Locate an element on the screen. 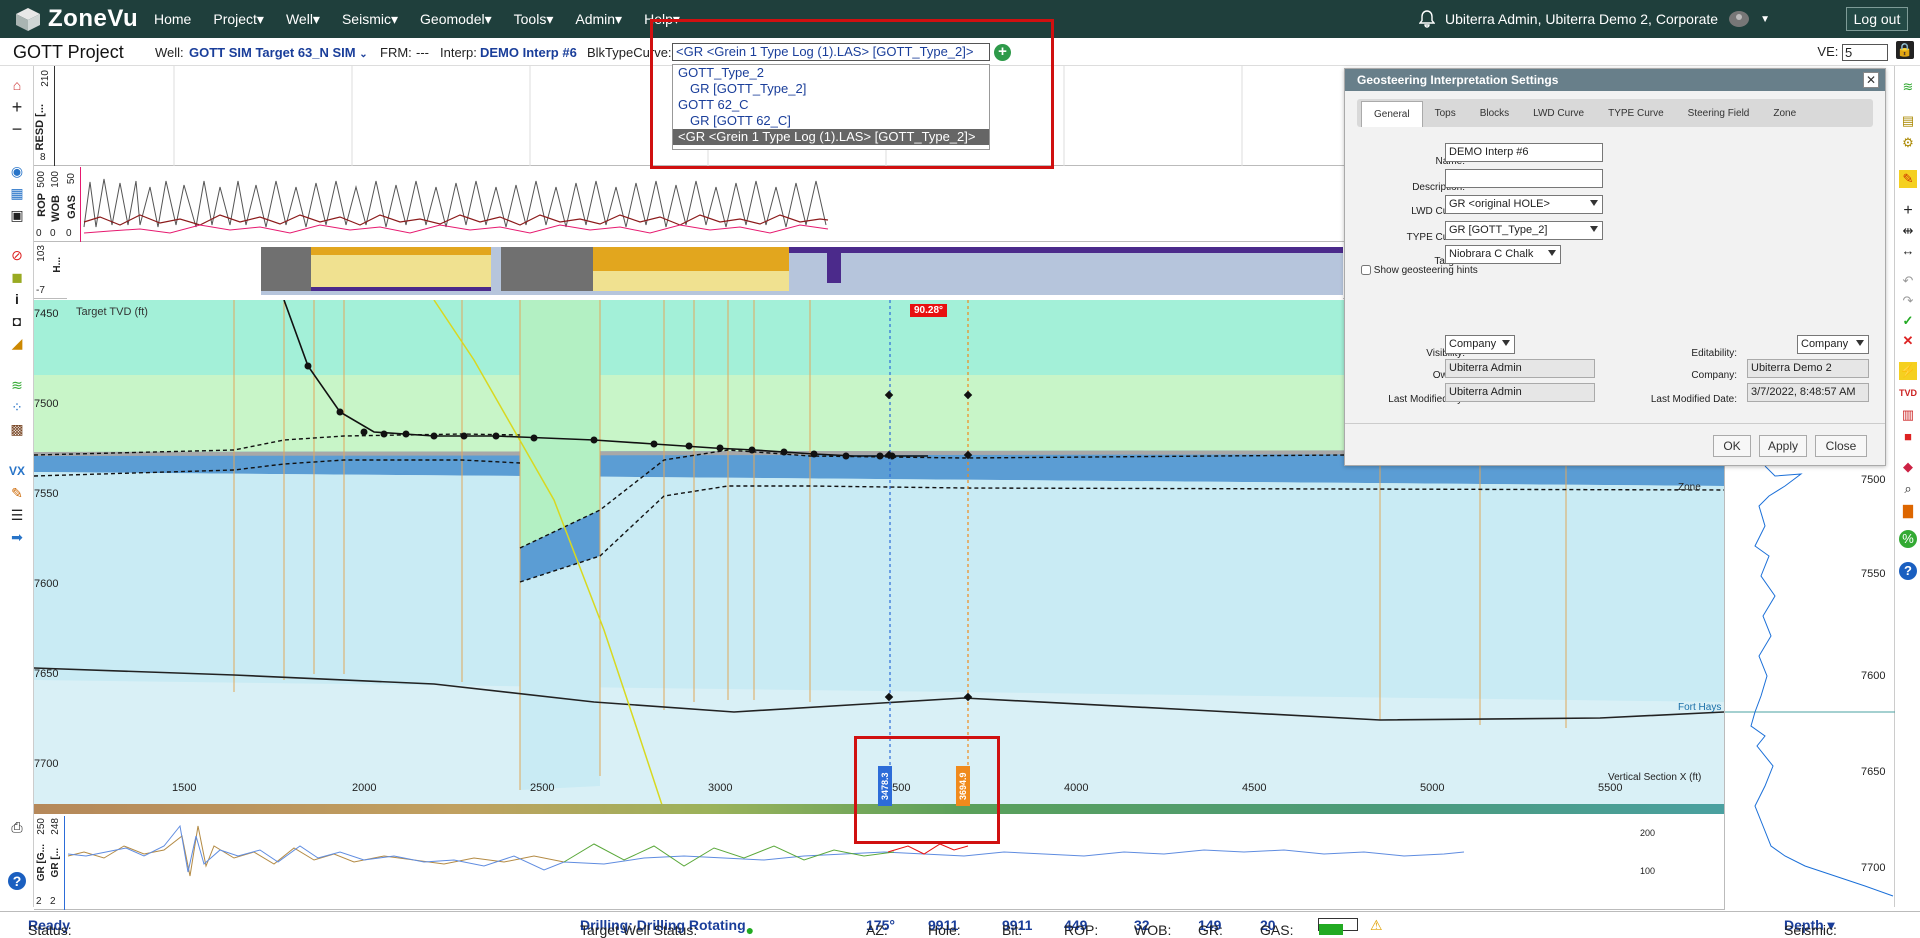  help-icon: ? is located at coordinates (17, 881).